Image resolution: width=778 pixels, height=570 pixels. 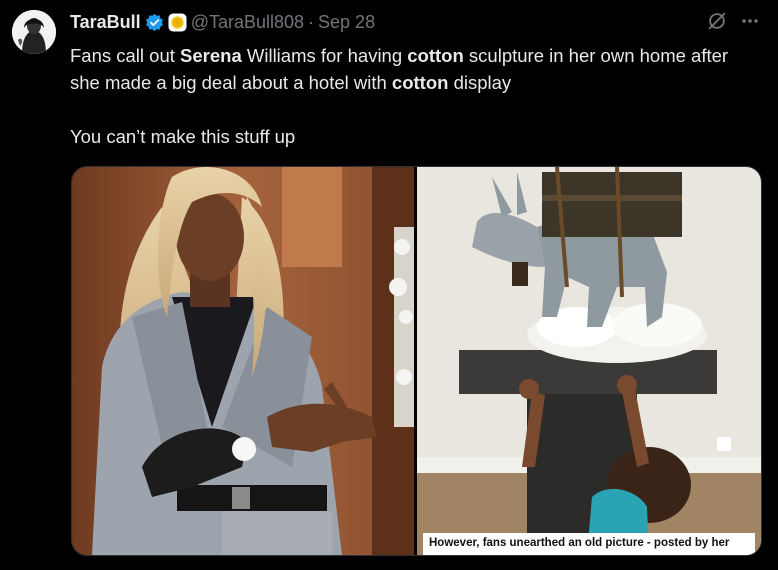 I want to click on tweet-header: TaraBull @TaraBull808 · Sep 28, so click(x=222, y=22).